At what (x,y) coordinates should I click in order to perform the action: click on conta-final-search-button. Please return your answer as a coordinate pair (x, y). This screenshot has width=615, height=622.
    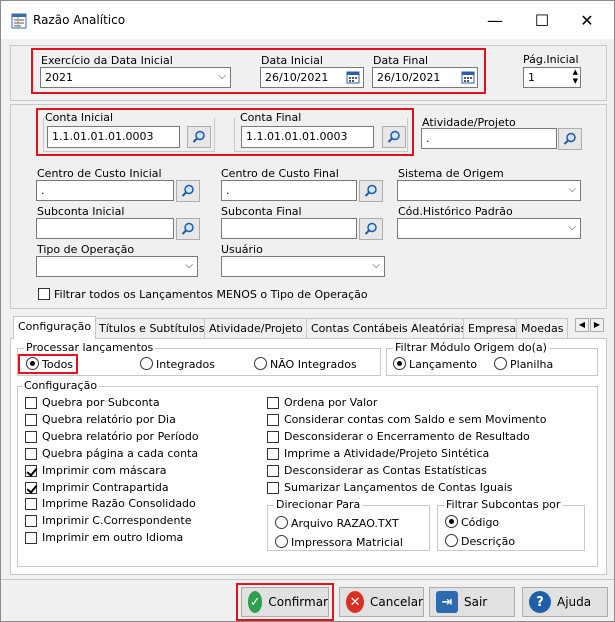
    Looking at the image, I should click on (394, 137).